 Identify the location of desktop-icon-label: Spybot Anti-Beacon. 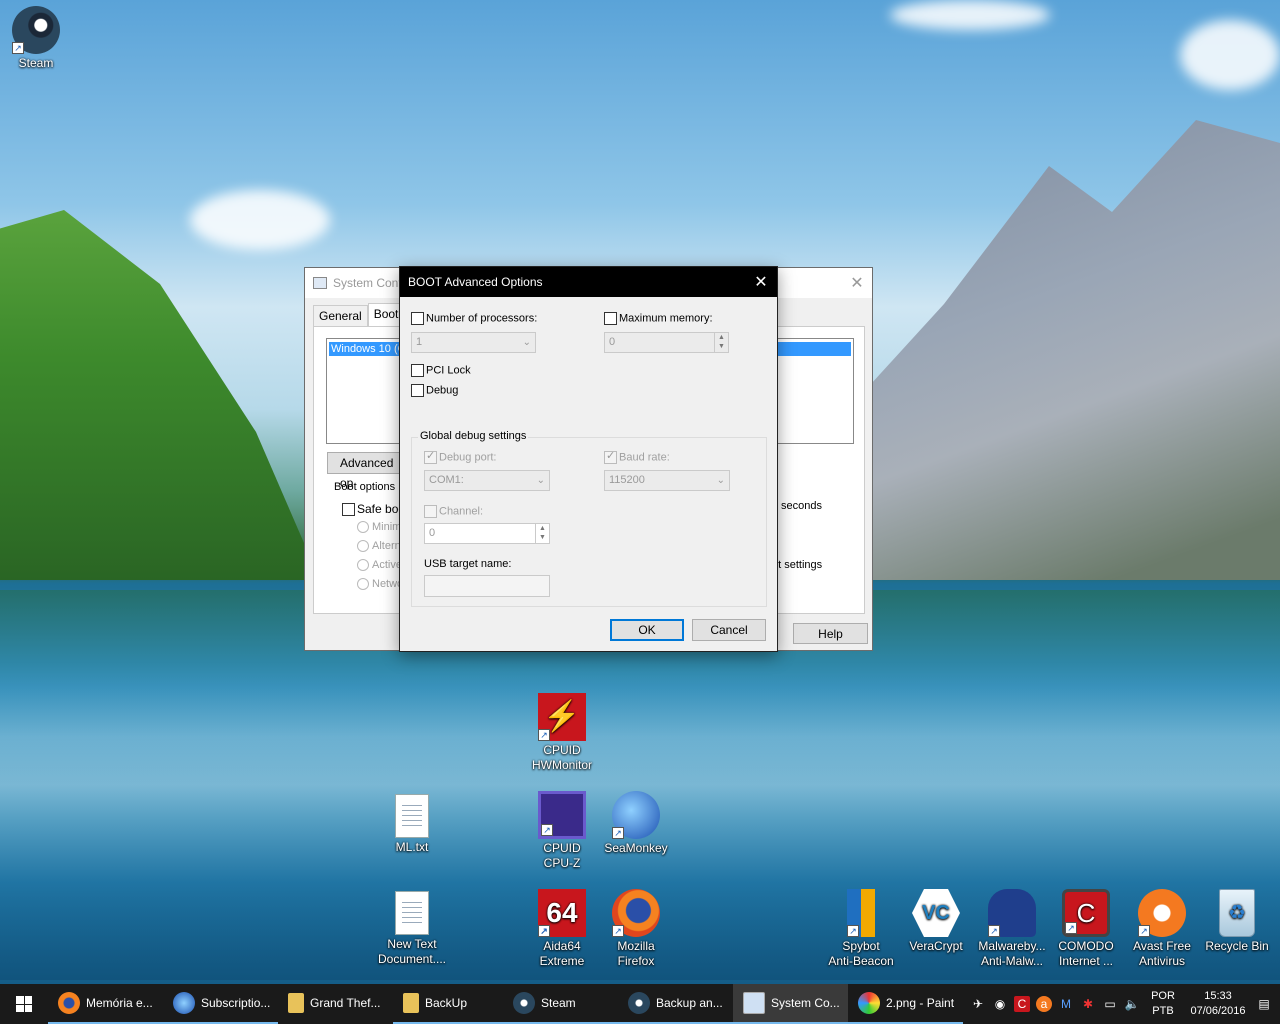
(861, 953).